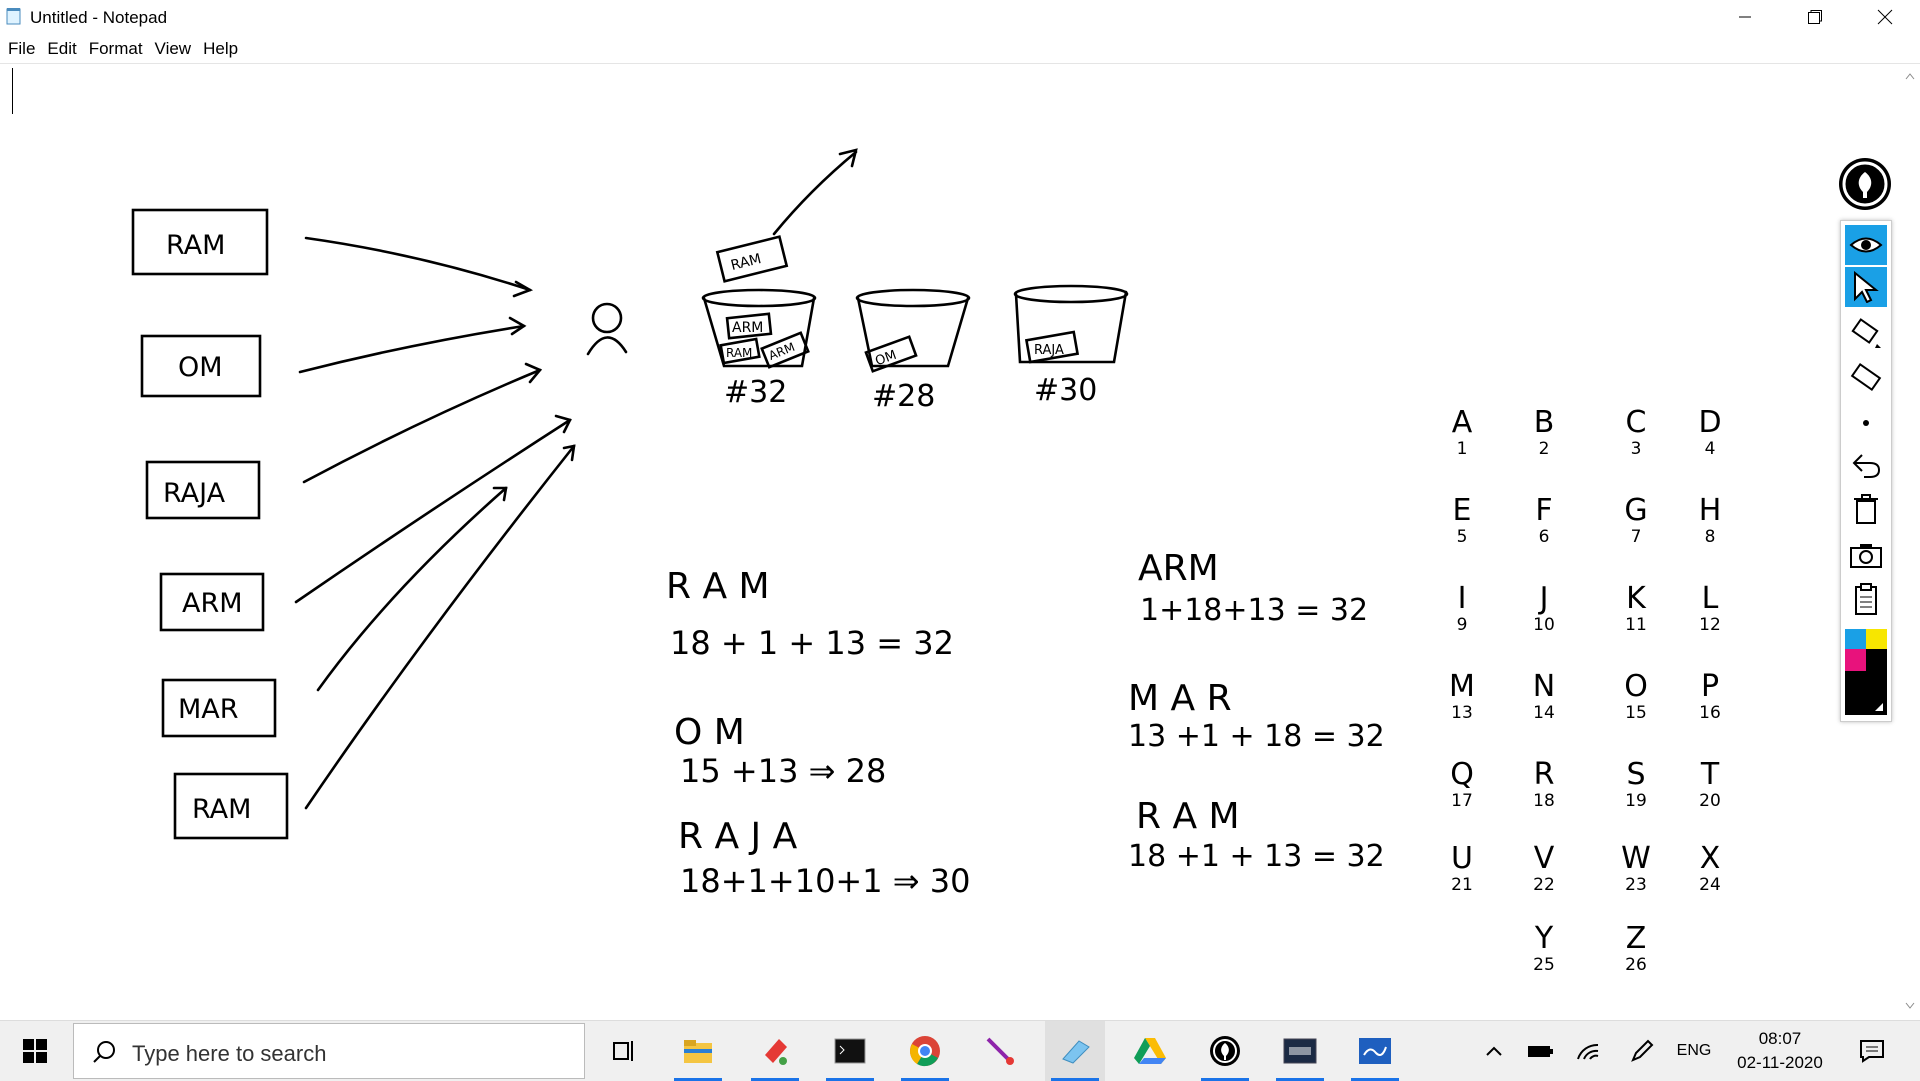 Image resolution: width=1920 pixels, height=1081 pixels. I want to click on maximize-button, so click(1815, 17).